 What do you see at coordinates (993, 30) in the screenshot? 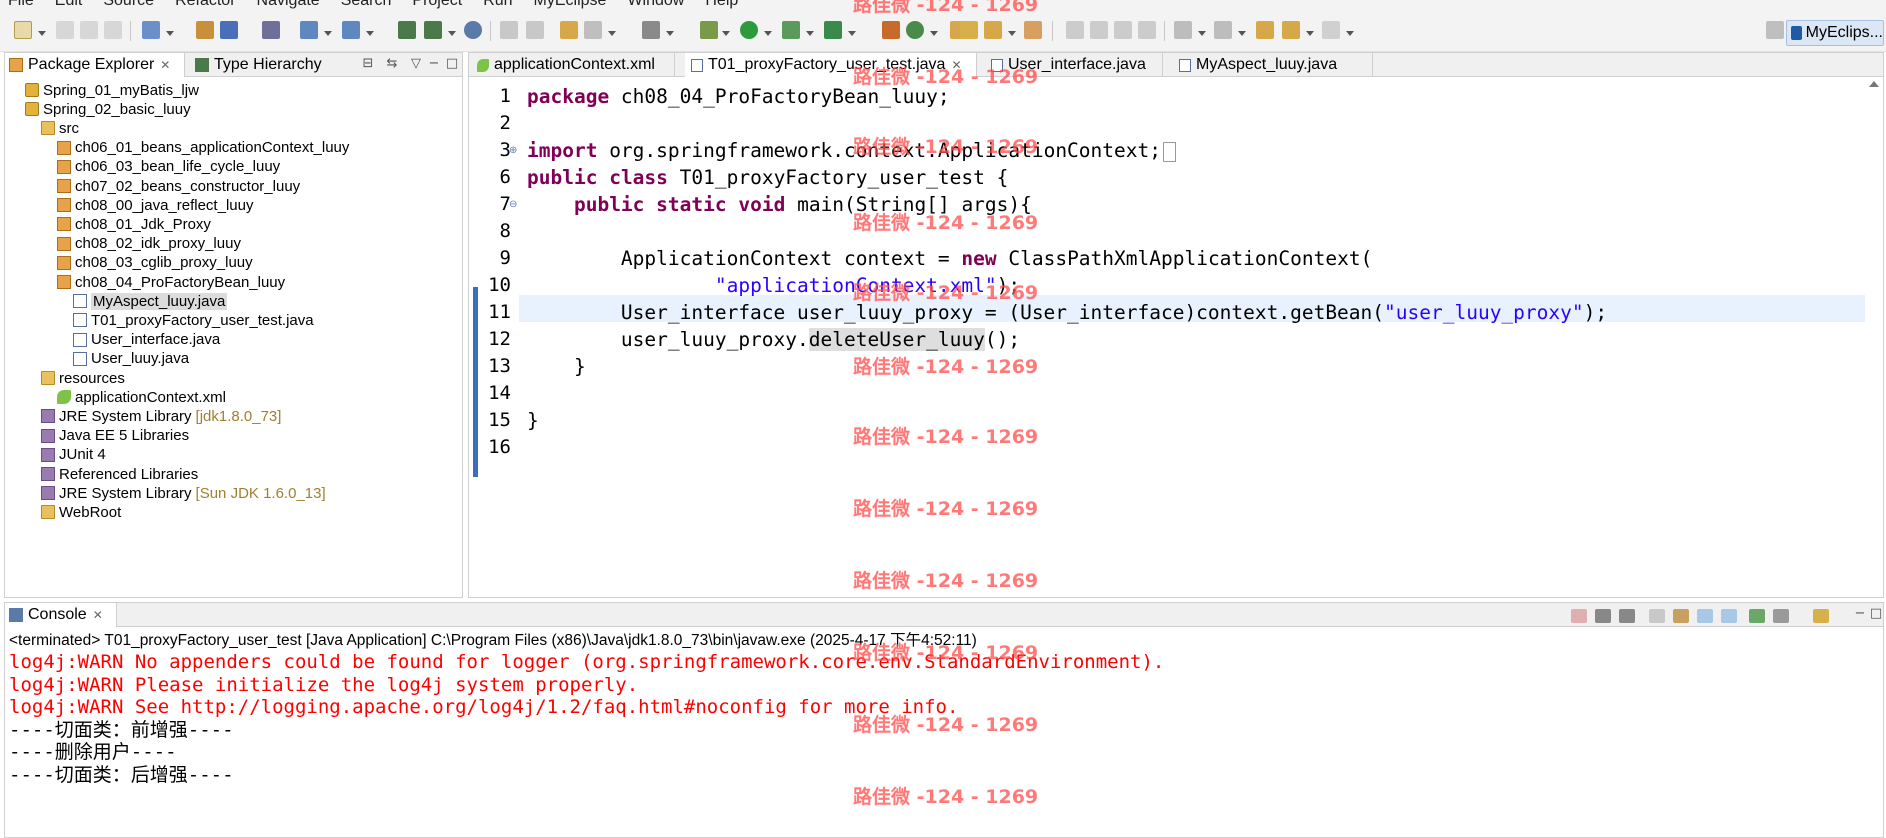
I see `pencil-icon` at bounding box center [993, 30].